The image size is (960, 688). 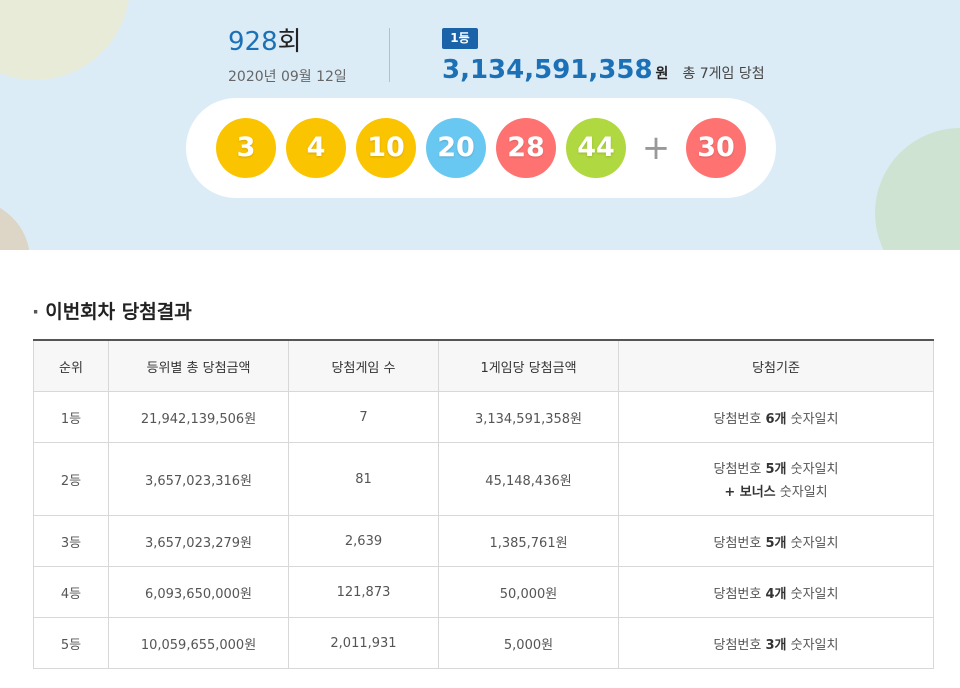 I want to click on criteria-count: 6개, so click(x=776, y=419).